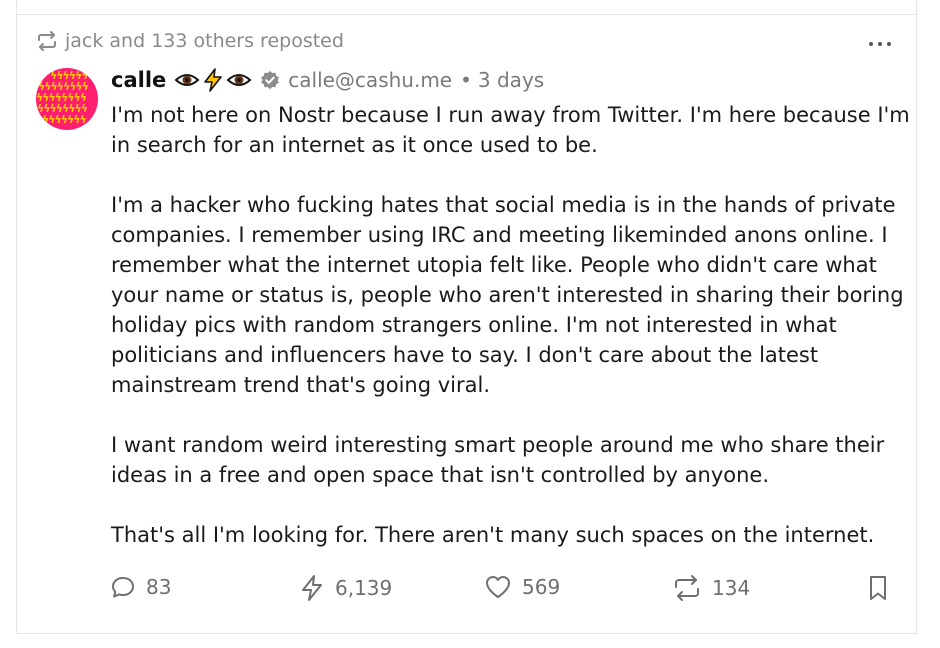  I want to click on zap-button: 6,139, so click(345, 588).